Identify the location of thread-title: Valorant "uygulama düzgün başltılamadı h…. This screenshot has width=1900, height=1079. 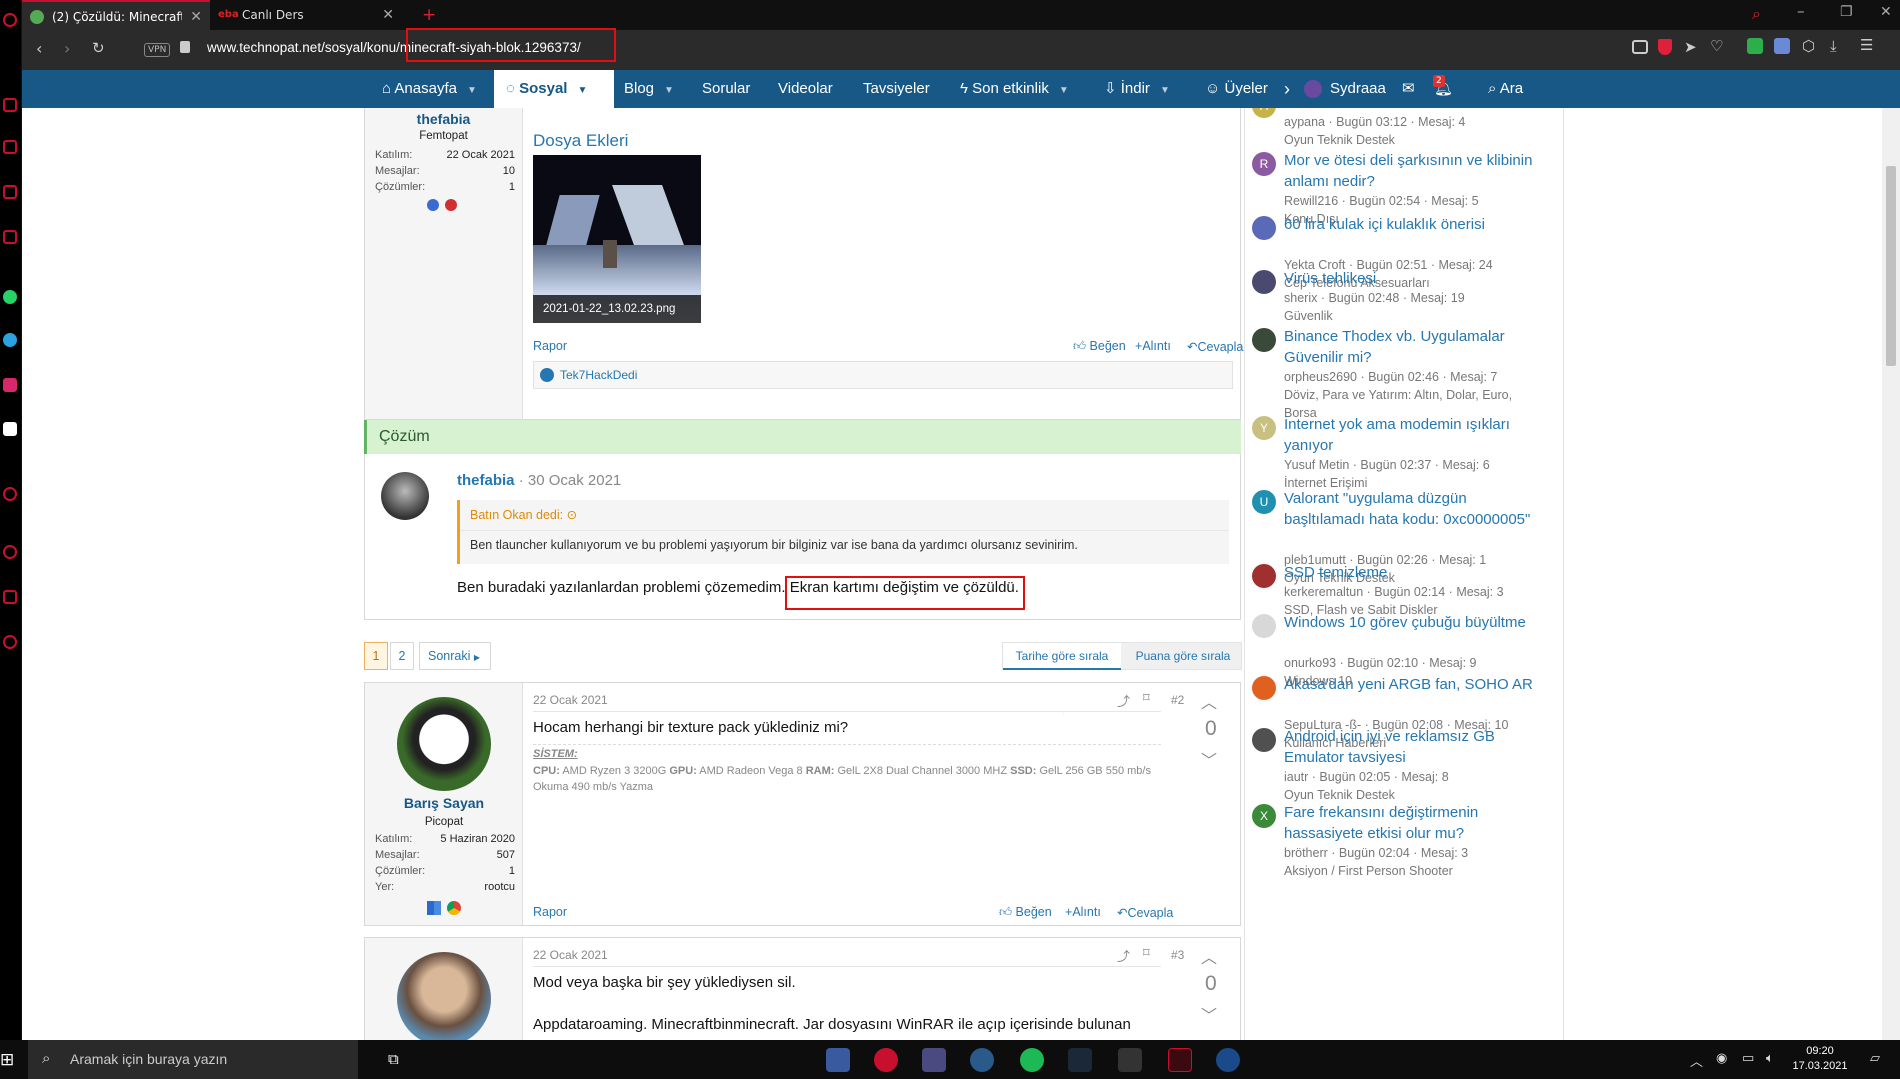
(1409, 509).